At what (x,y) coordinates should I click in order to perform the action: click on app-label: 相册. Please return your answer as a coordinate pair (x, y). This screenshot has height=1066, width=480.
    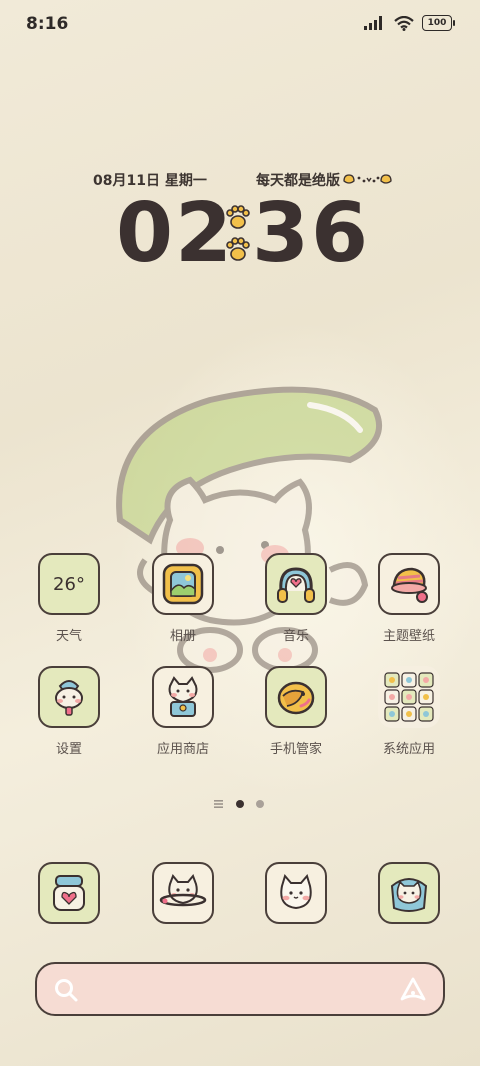
    Looking at the image, I should click on (182, 636).